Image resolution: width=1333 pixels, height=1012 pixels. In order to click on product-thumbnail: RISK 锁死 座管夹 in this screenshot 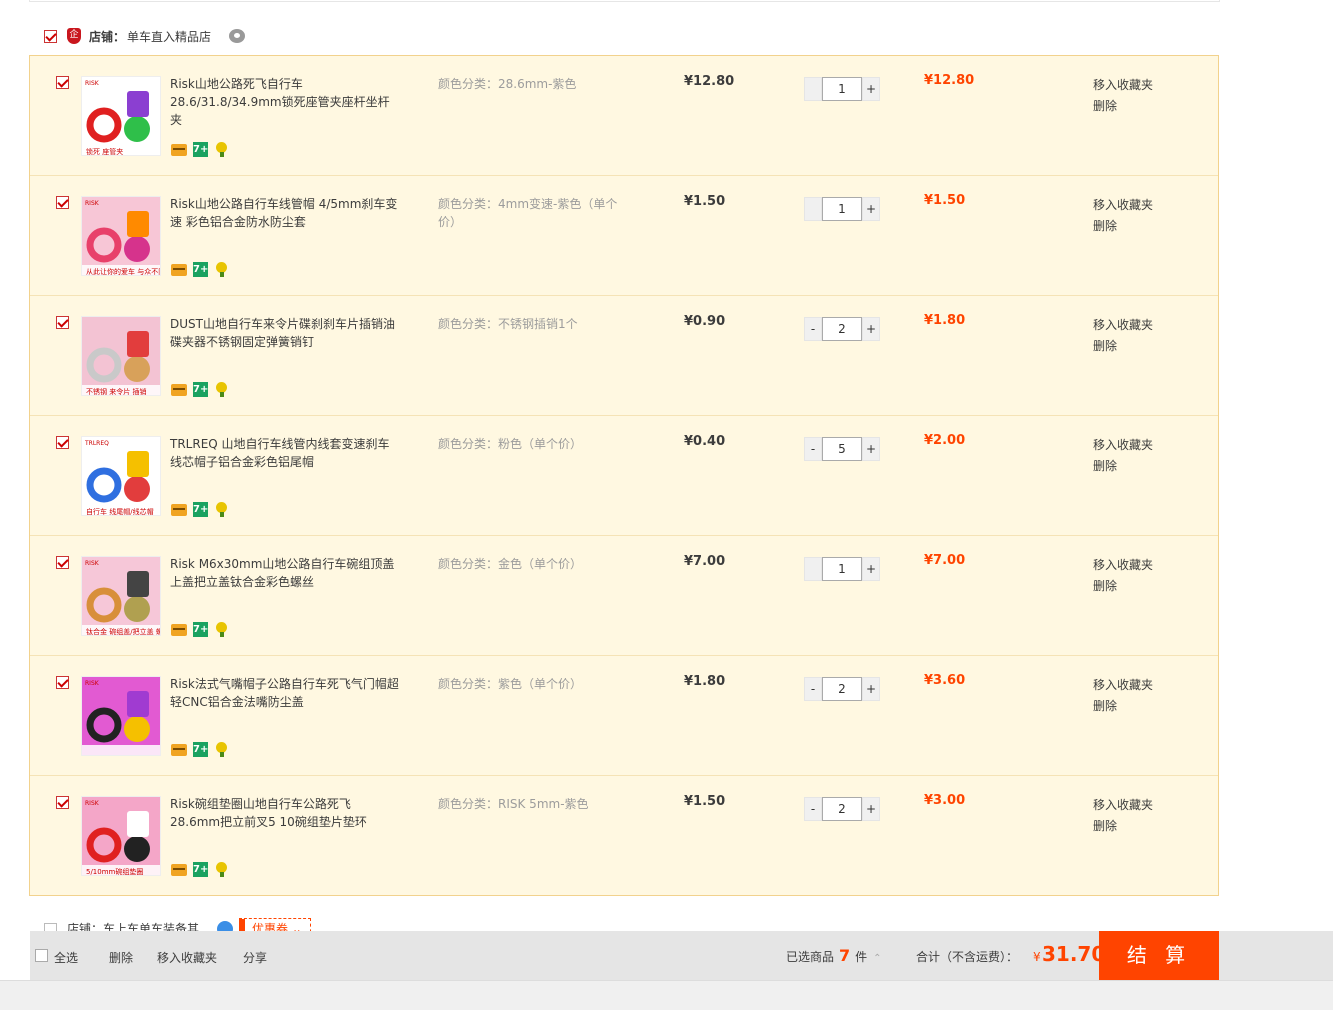, I will do `click(121, 116)`.